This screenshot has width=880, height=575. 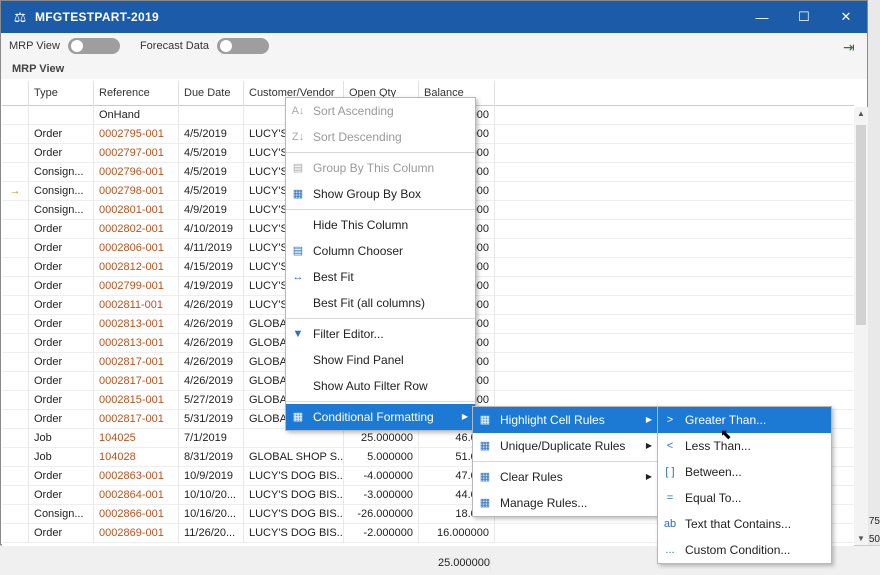 What do you see at coordinates (566, 477) in the screenshot?
I see `menu-item-clear-rules: ▦ Clear Rules ▶` at bounding box center [566, 477].